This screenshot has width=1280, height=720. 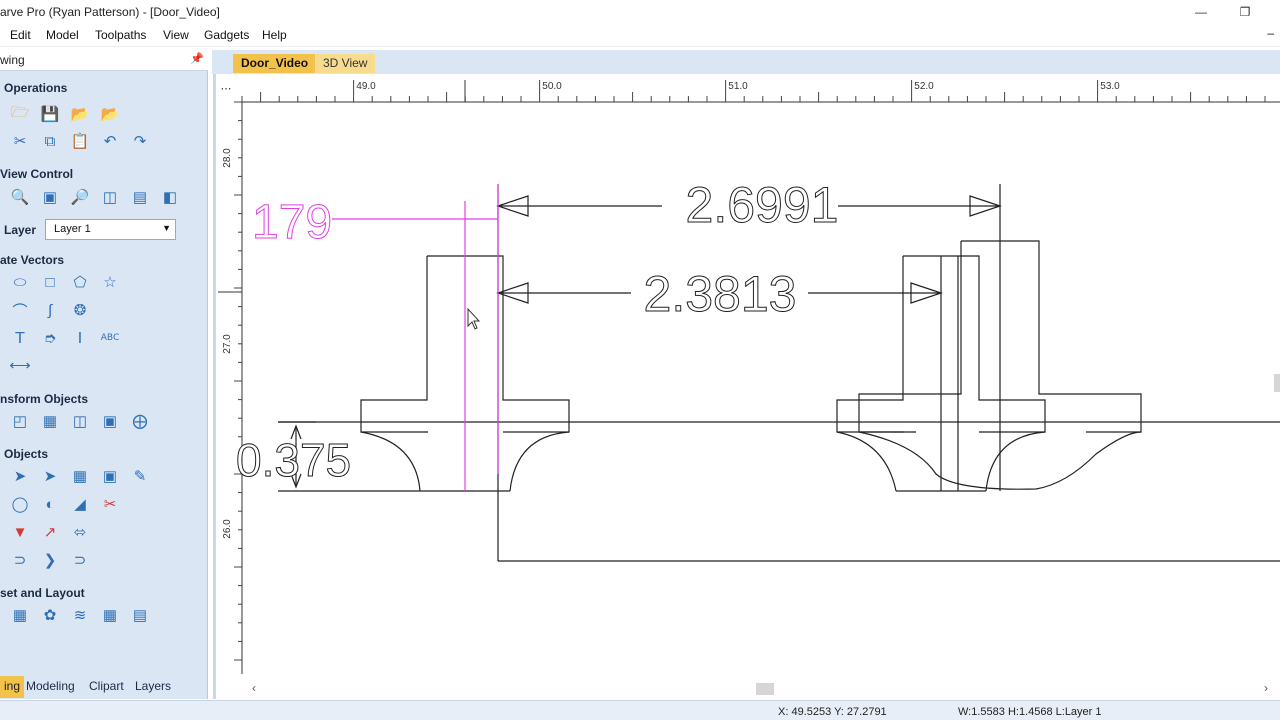 I want to click on paste-icon: 📋, so click(x=80, y=141).